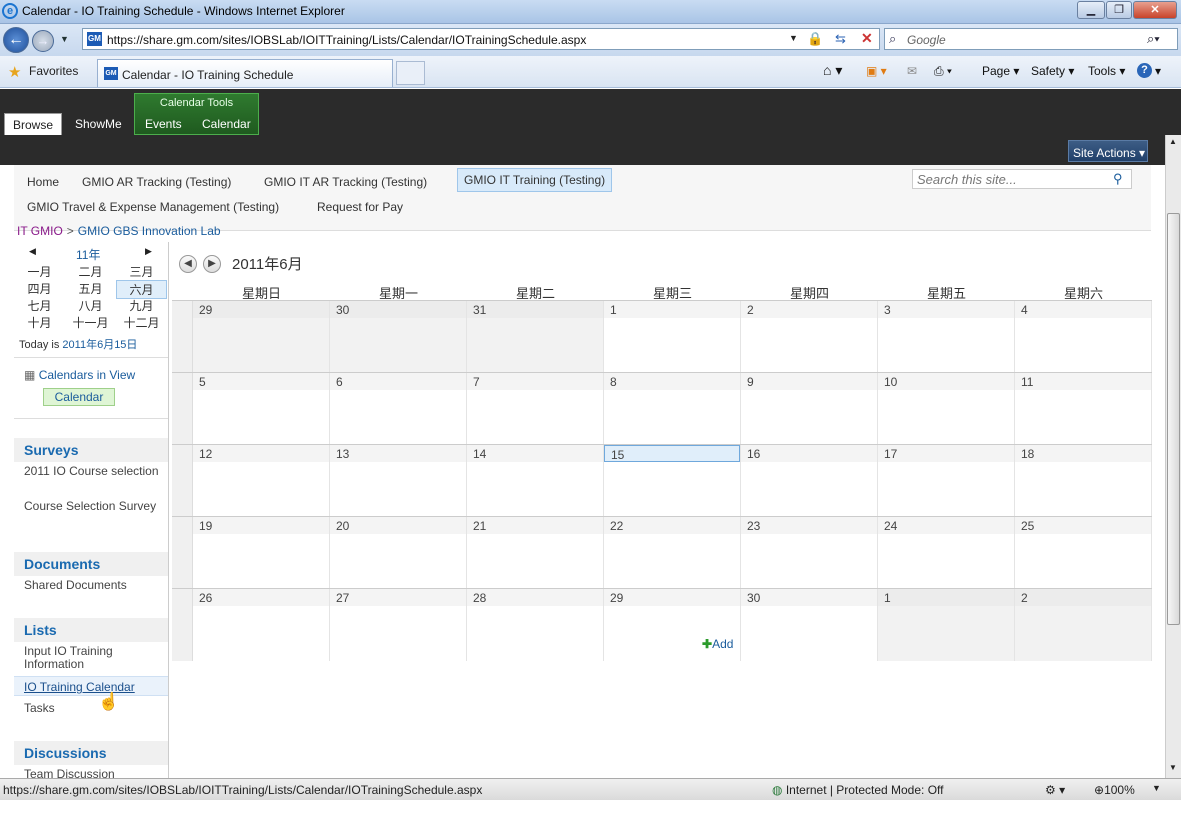 This screenshot has width=1199, height=816. What do you see at coordinates (946, 309) in the screenshot?
I see `day-number: 3` at bounding box center [946, 309].